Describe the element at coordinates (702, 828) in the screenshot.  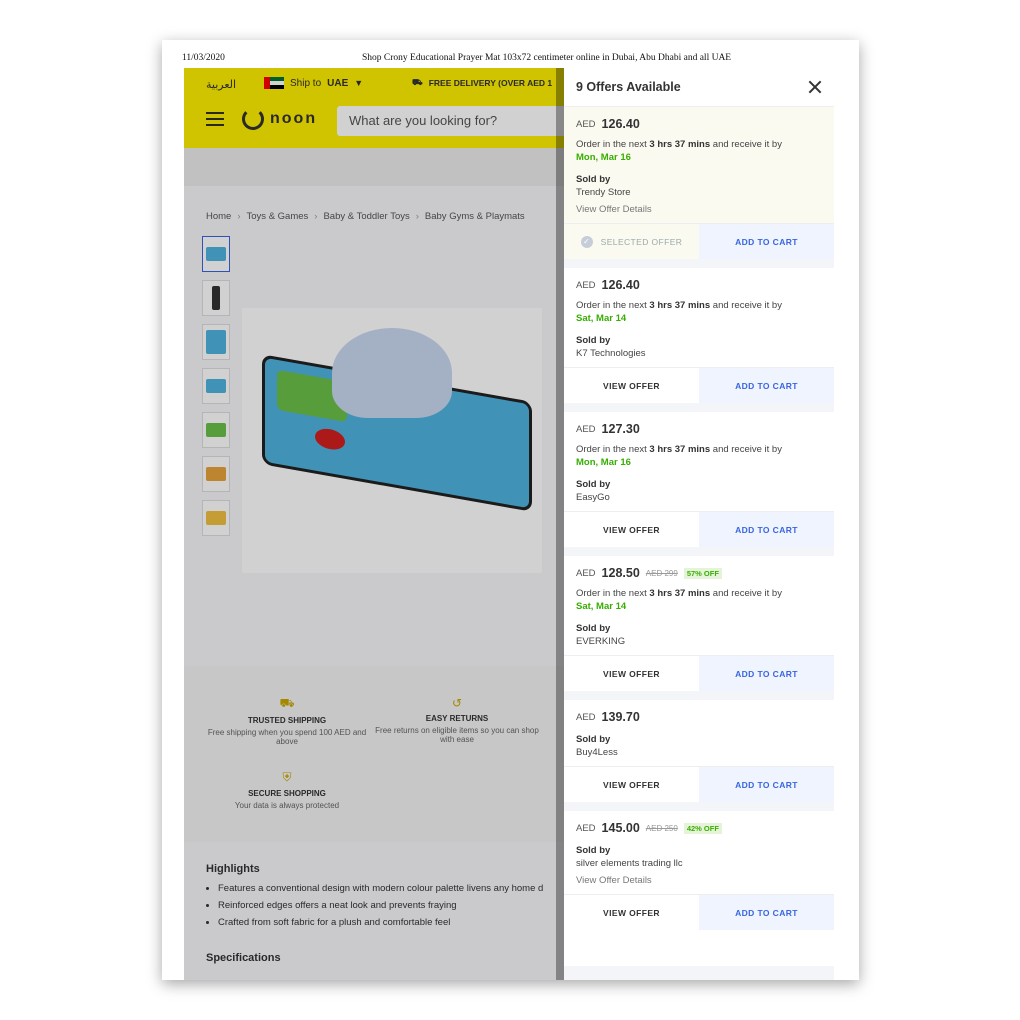
I see `discount-badge: 42% OFF` at that location.